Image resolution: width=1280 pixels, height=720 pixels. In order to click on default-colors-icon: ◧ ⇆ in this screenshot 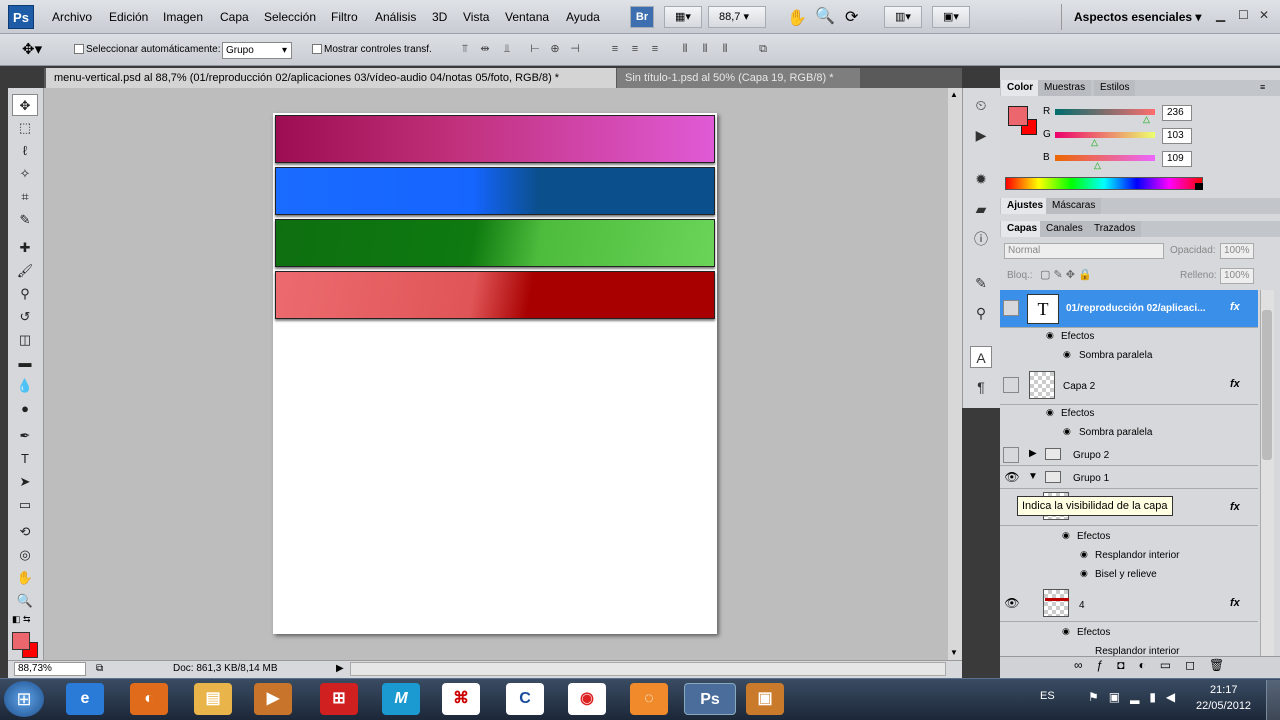, I will do `click(21, 619)`.